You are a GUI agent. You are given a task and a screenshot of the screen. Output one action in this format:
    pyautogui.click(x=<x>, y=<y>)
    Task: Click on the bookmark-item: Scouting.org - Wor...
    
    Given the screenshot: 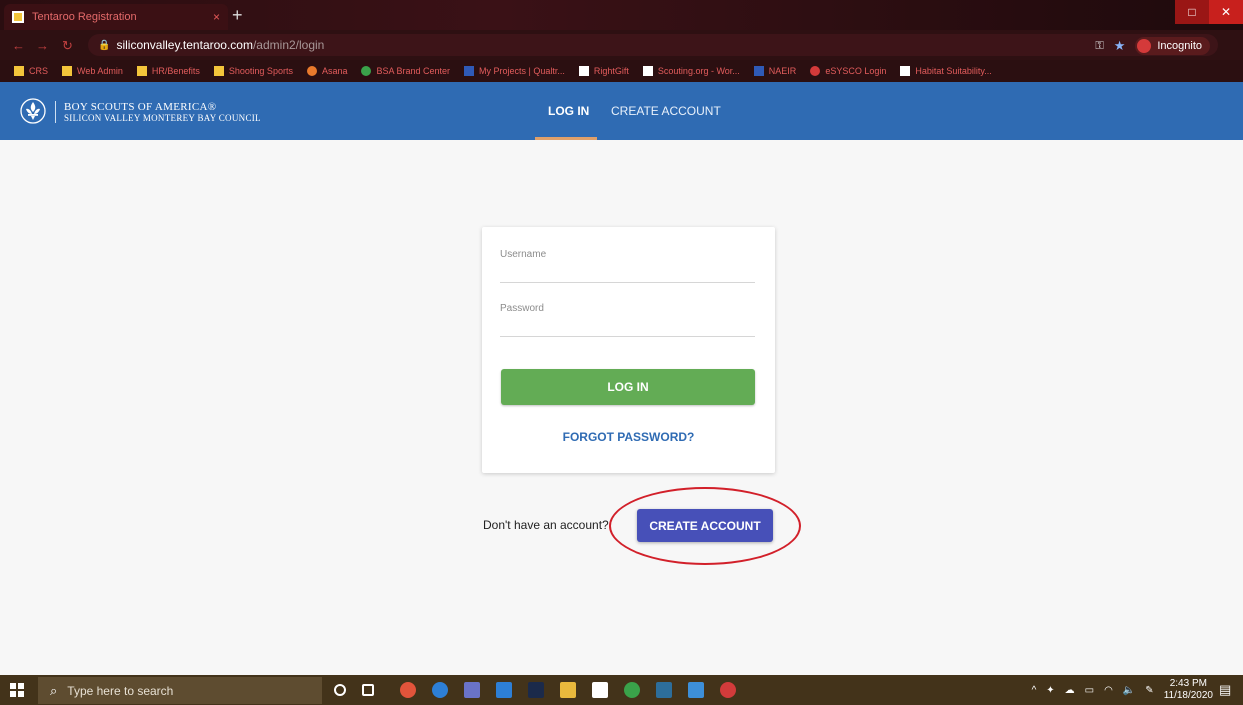 What is the action you would take?
    pyautogui.click(x=691, y=71)
    